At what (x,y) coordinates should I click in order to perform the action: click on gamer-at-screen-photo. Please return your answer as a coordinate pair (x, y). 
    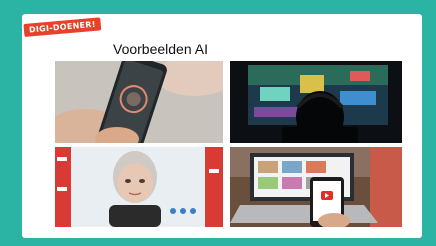
    Looking at the image, I should click on (316, 102).